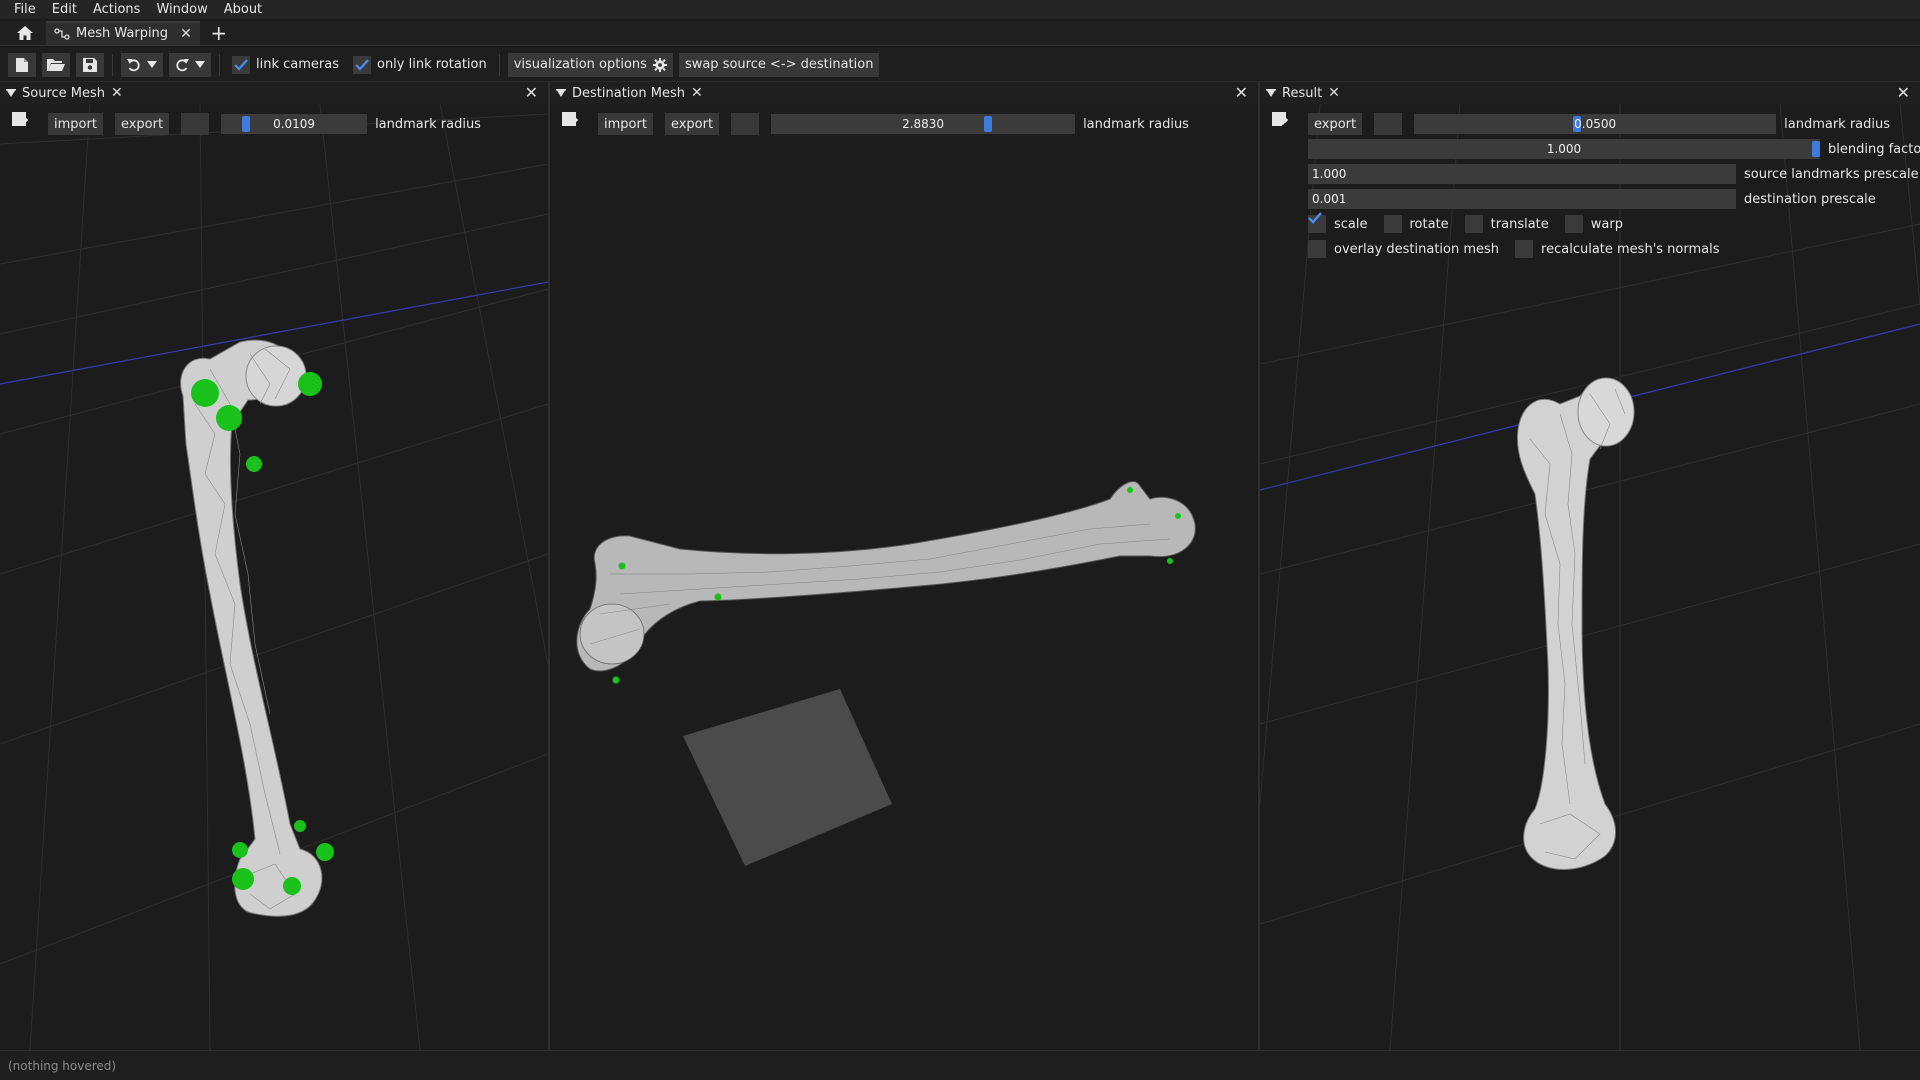 The height and width of the screenshot is (1080, 1920). I want to click on result-export-button: export, so click(1317, 123).